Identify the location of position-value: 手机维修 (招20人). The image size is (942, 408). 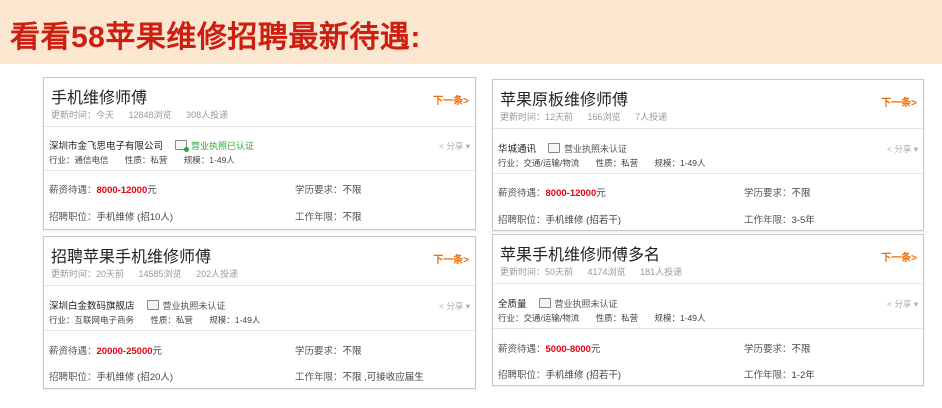
(135, 377).